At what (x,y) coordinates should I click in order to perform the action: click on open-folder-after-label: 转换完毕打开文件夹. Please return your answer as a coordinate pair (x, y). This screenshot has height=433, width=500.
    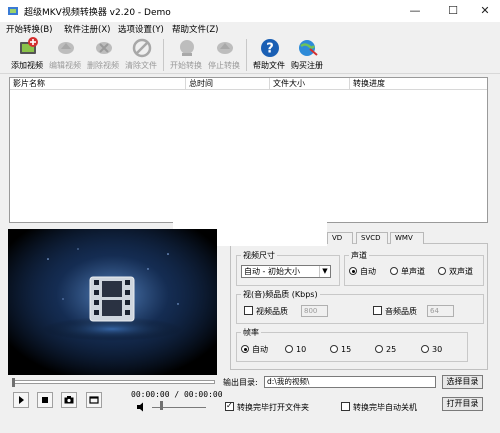
    Looking at the image, I should click on (273, 407).